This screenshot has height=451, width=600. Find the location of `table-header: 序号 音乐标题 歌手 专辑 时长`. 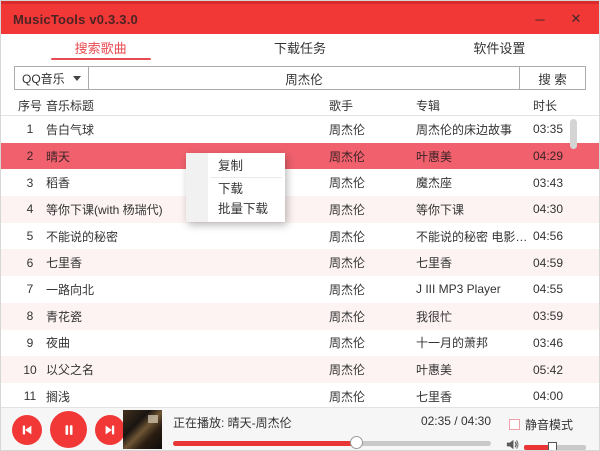

table-header: 序号 音乐标题 歌手 专辑 时长 is located at coordinates (300, 106).